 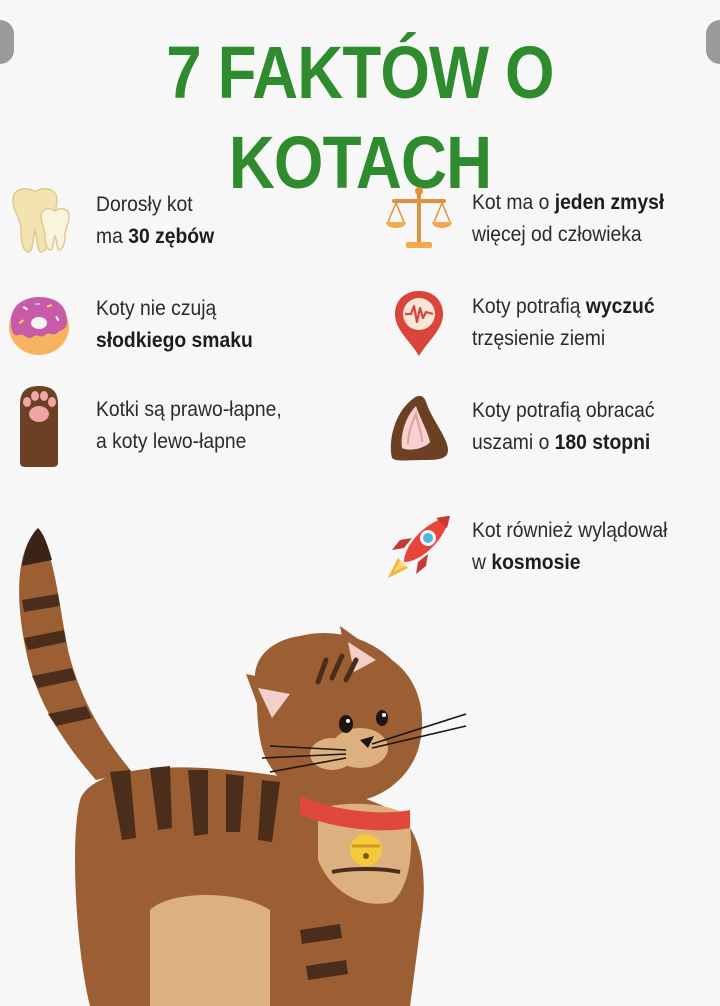 I want to click on fact-line: trzęsienie ziemi, so click(x=539, y=338).